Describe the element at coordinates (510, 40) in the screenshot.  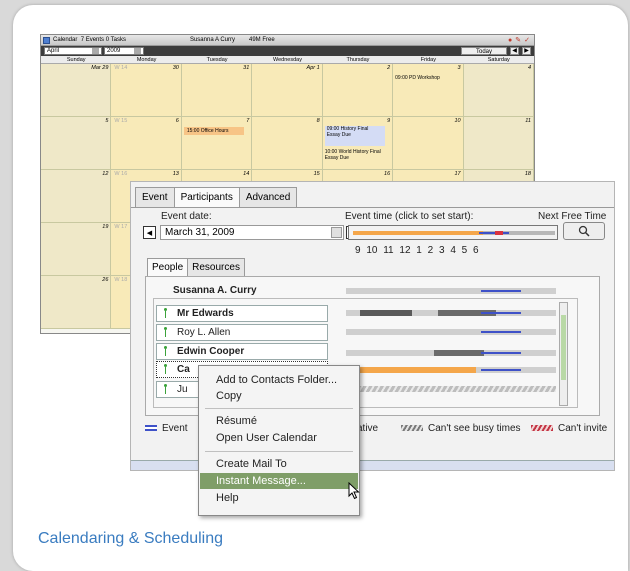
I see `alert-icon: ●` at that location.